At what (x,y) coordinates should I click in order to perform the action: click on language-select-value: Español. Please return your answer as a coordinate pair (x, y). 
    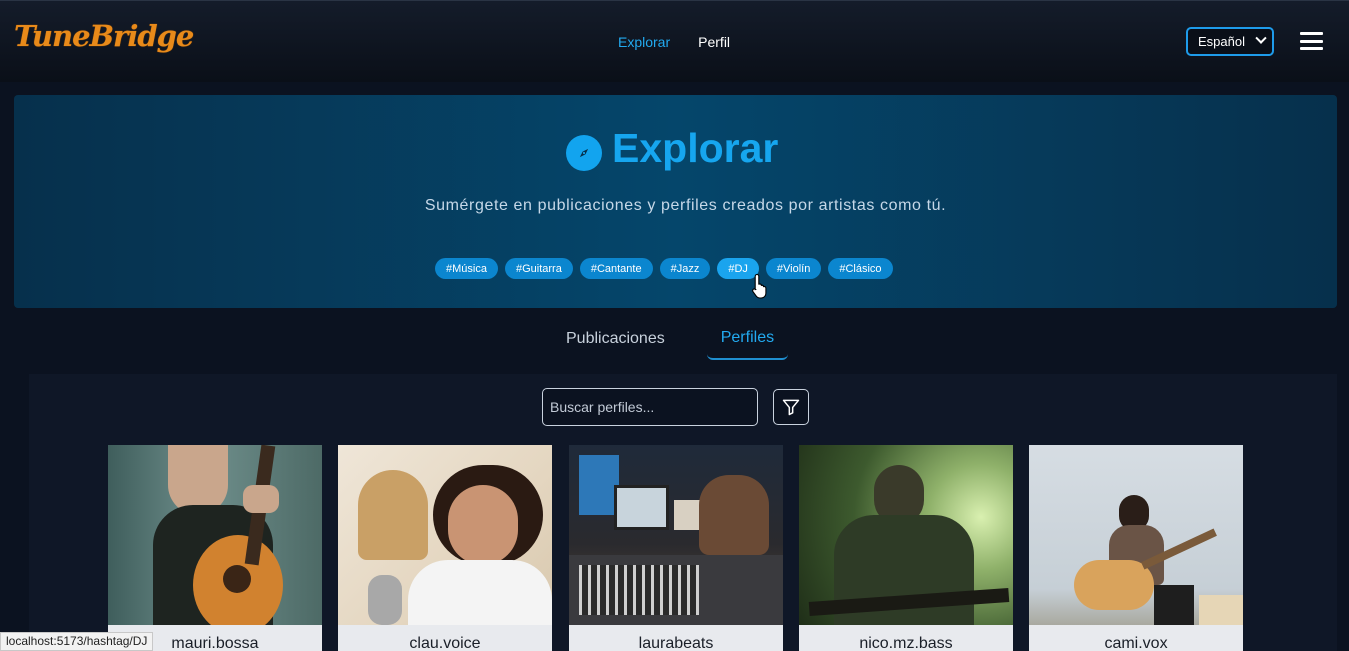
    Looking at the image, I should click on (1221, 41).